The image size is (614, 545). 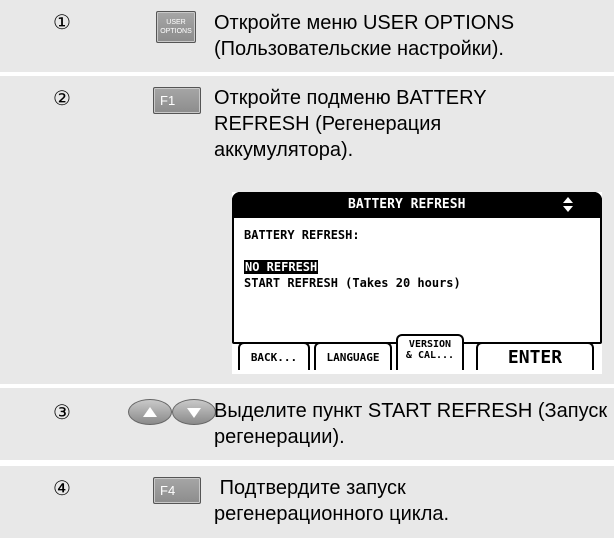 What do you see at coordinates (62, 22) in the screenshot?
I see `step-number: ①` at bounding box center [62, 22].